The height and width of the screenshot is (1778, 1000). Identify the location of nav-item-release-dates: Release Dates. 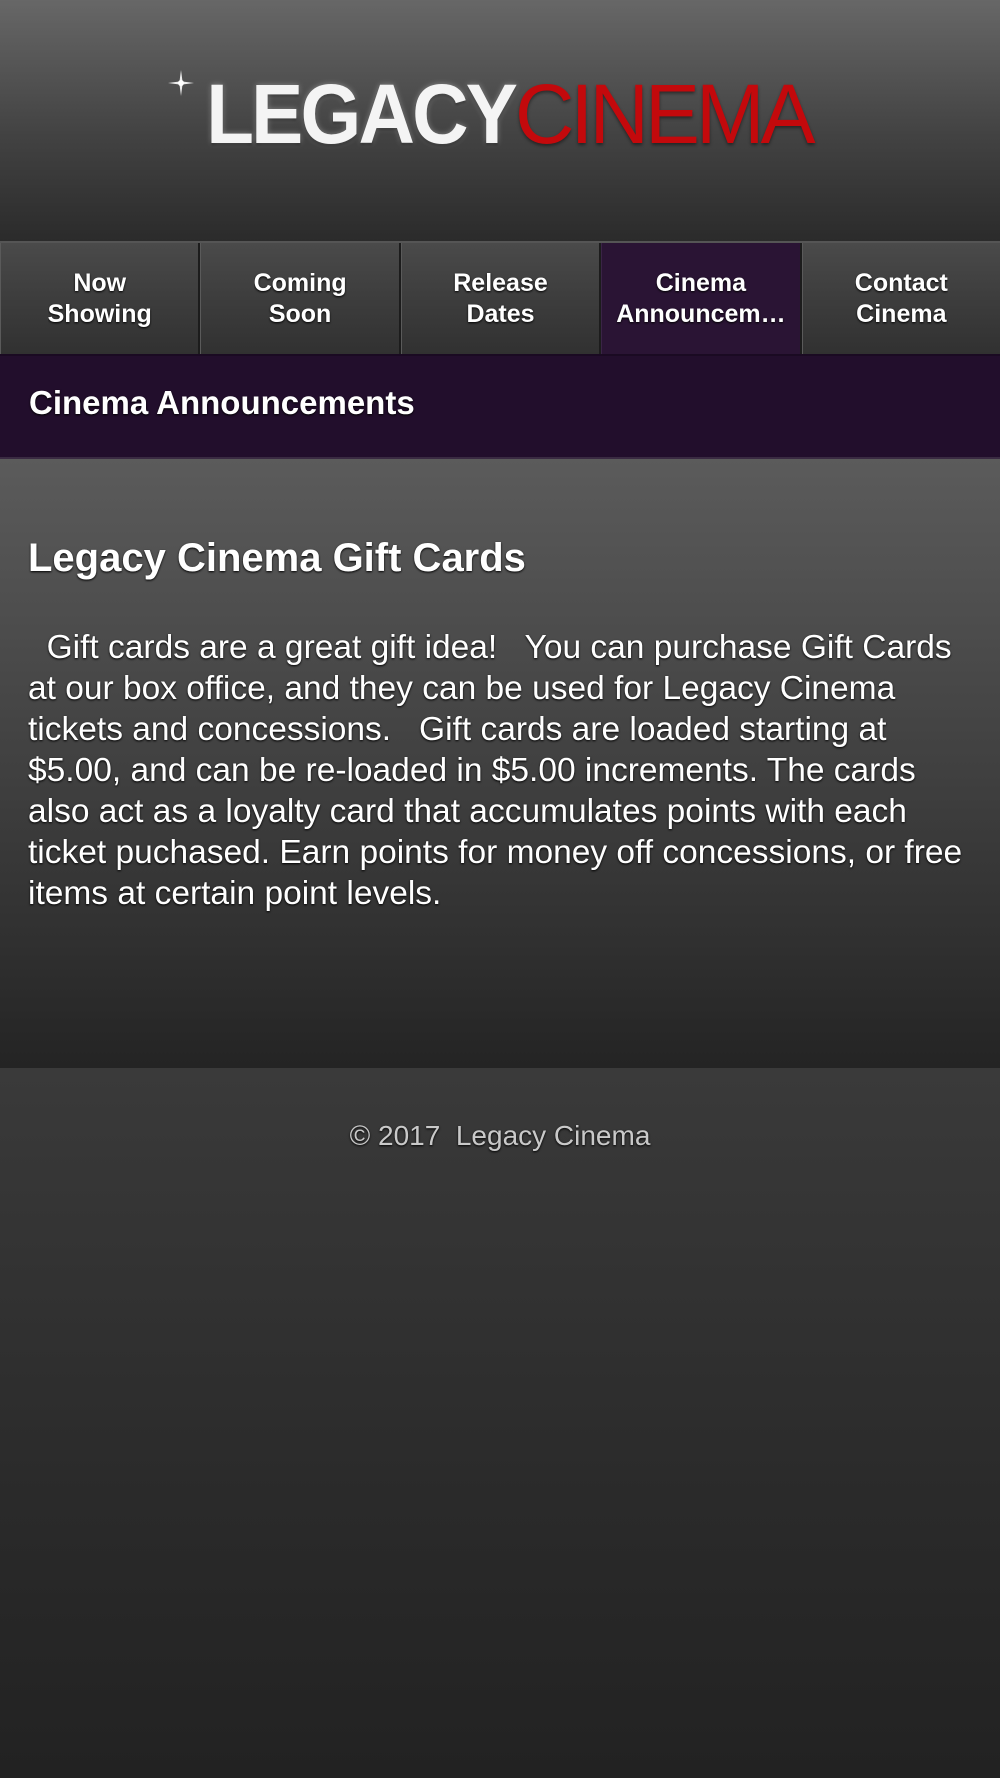
(501, 298).